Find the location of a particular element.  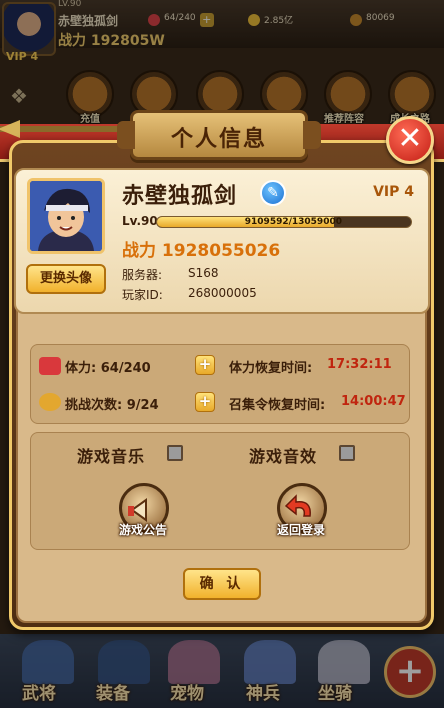

server-label: 服务器: is located at coordinates (142, 275).